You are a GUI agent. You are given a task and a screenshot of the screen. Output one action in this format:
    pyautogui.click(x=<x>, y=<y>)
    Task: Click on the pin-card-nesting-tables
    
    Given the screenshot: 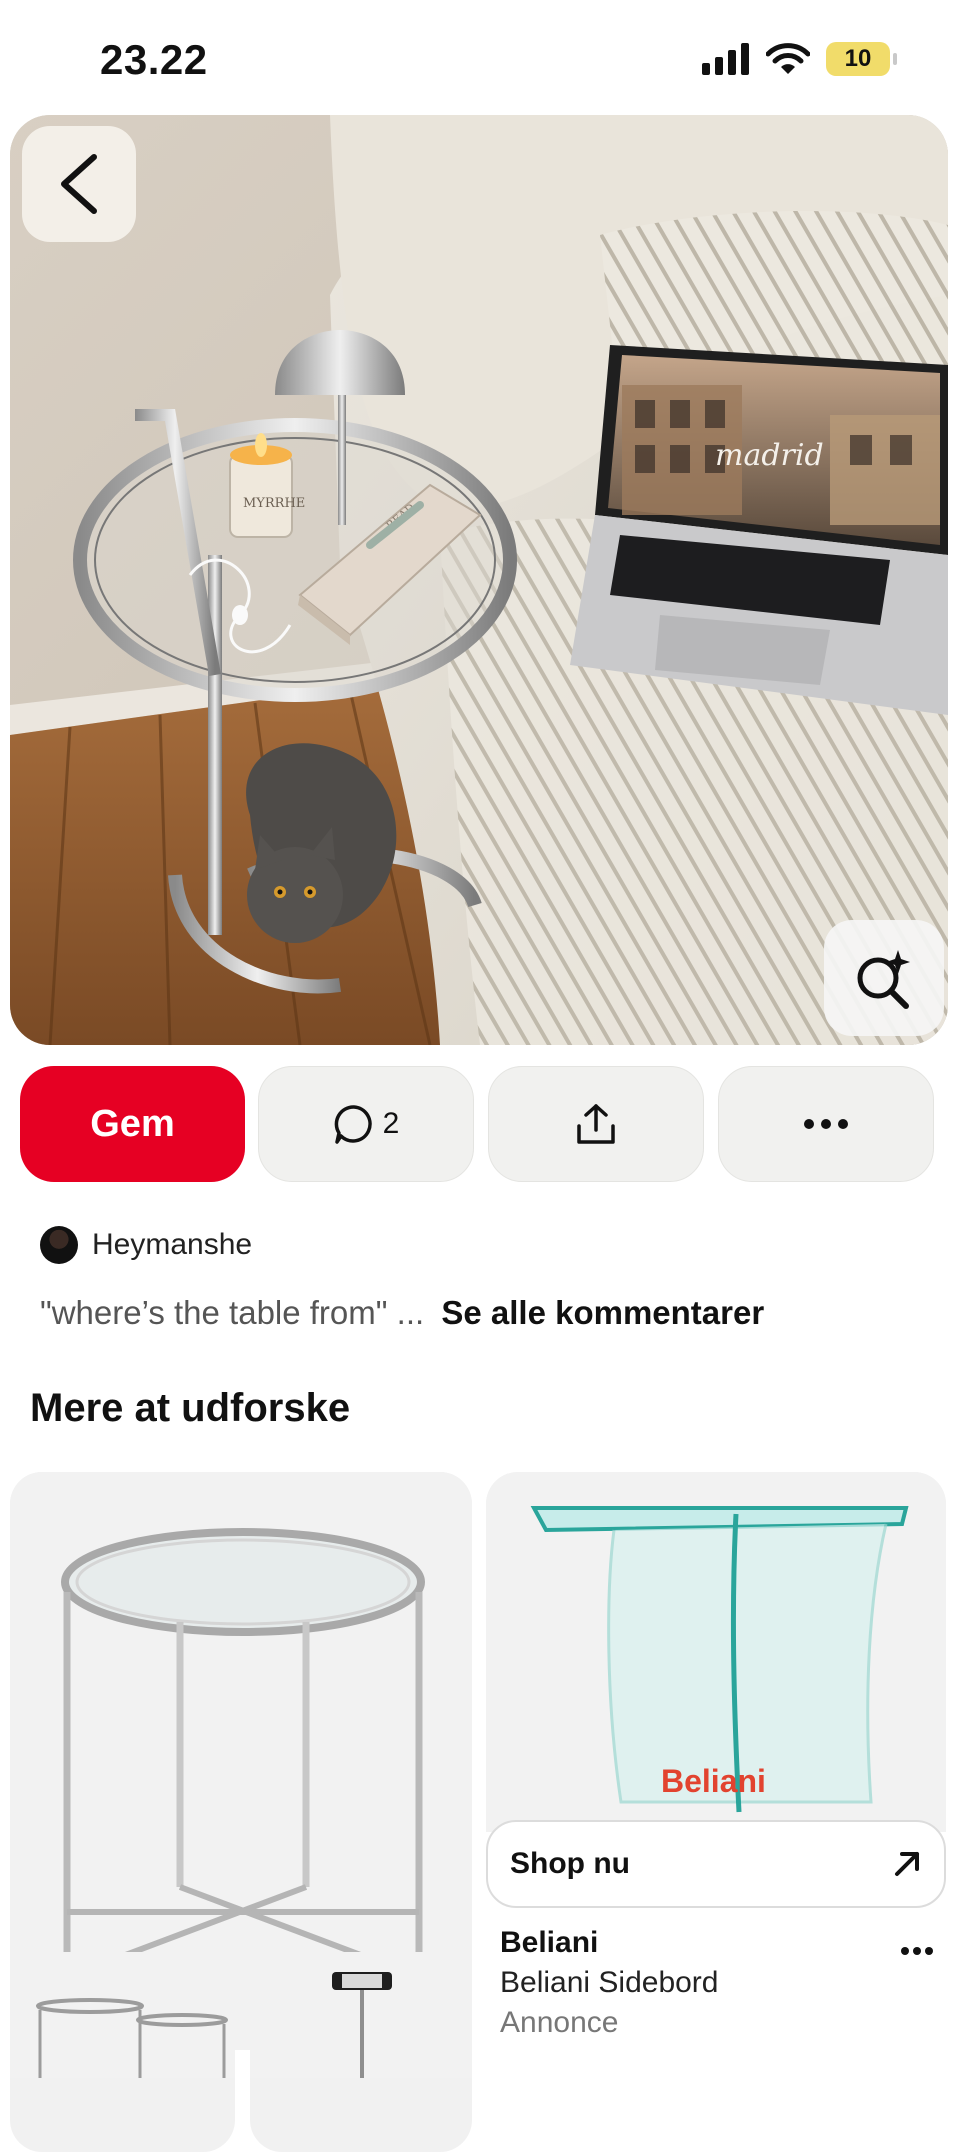 What is the action you would take?
    pyautogui.click(x=122, y=2052)
    